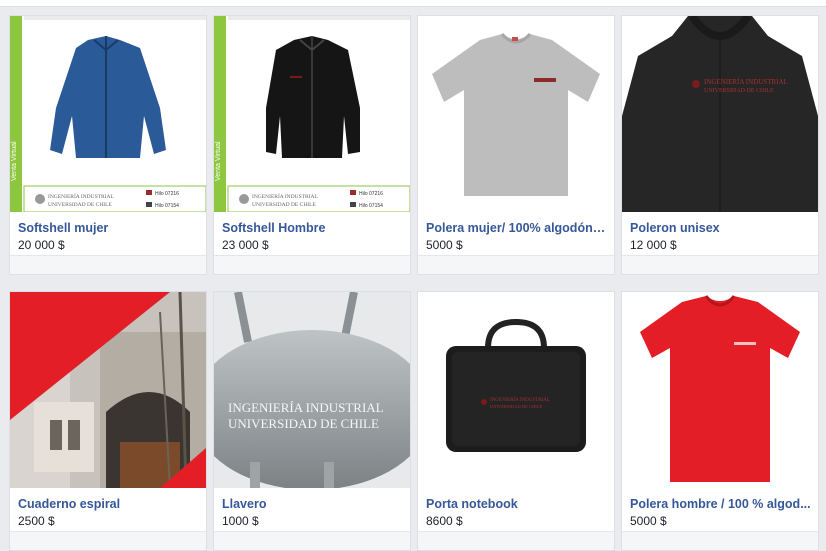 This screenshot has height=551, width=826. What do you see at coordinates (653, 245) in the screenshot?
I see `product-price: 12 000 $` at bounding box center [653, 245].